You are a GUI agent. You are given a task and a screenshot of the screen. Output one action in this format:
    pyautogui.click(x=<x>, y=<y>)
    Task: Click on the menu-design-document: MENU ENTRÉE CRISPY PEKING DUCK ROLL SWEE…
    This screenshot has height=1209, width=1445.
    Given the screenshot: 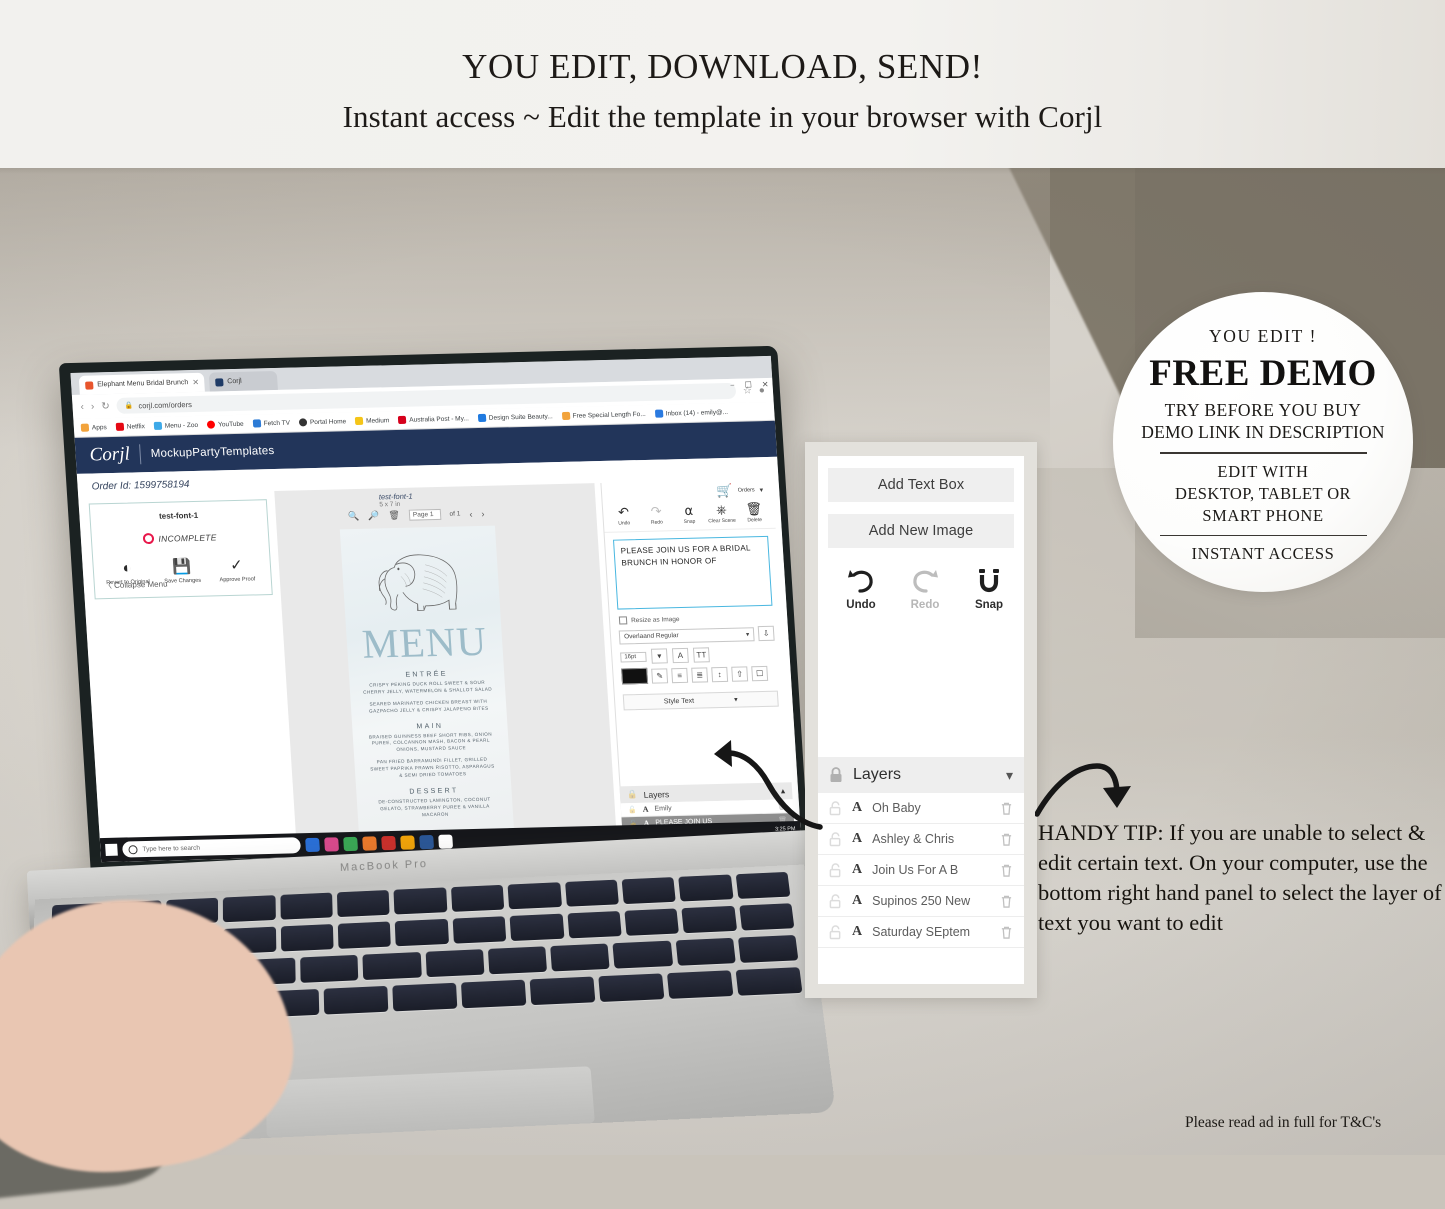 What is the action you would take?
    pyautogui.click(x=427, y=684)
    